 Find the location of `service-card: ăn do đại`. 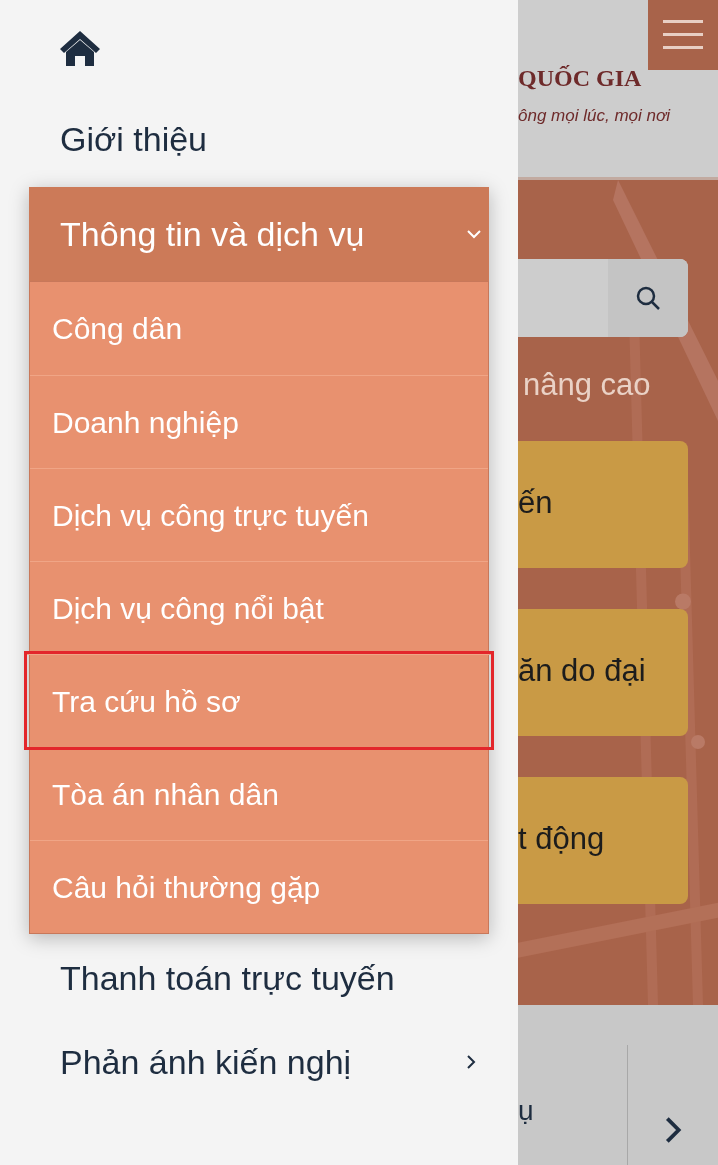

service-card: ăn do đại is located at coordinates (603, 672).